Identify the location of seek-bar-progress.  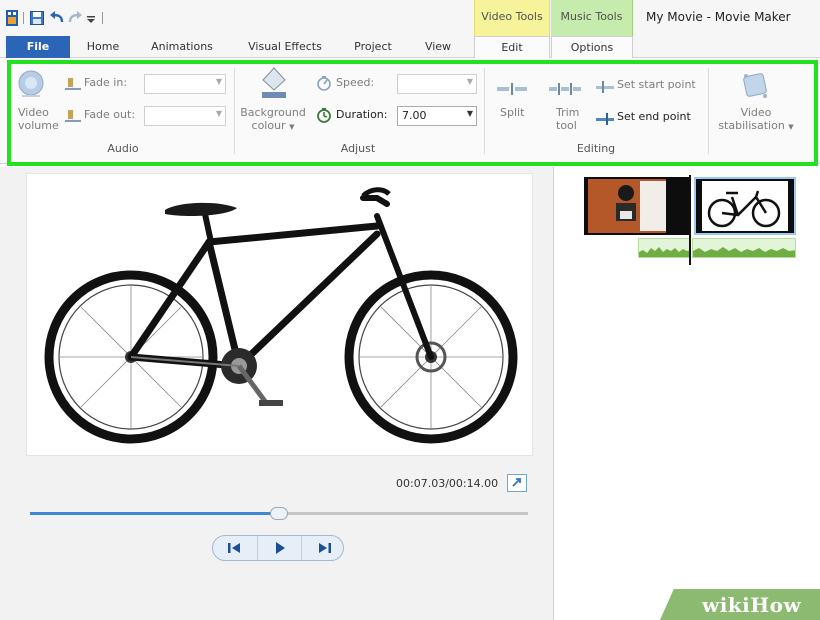
(154, 513).